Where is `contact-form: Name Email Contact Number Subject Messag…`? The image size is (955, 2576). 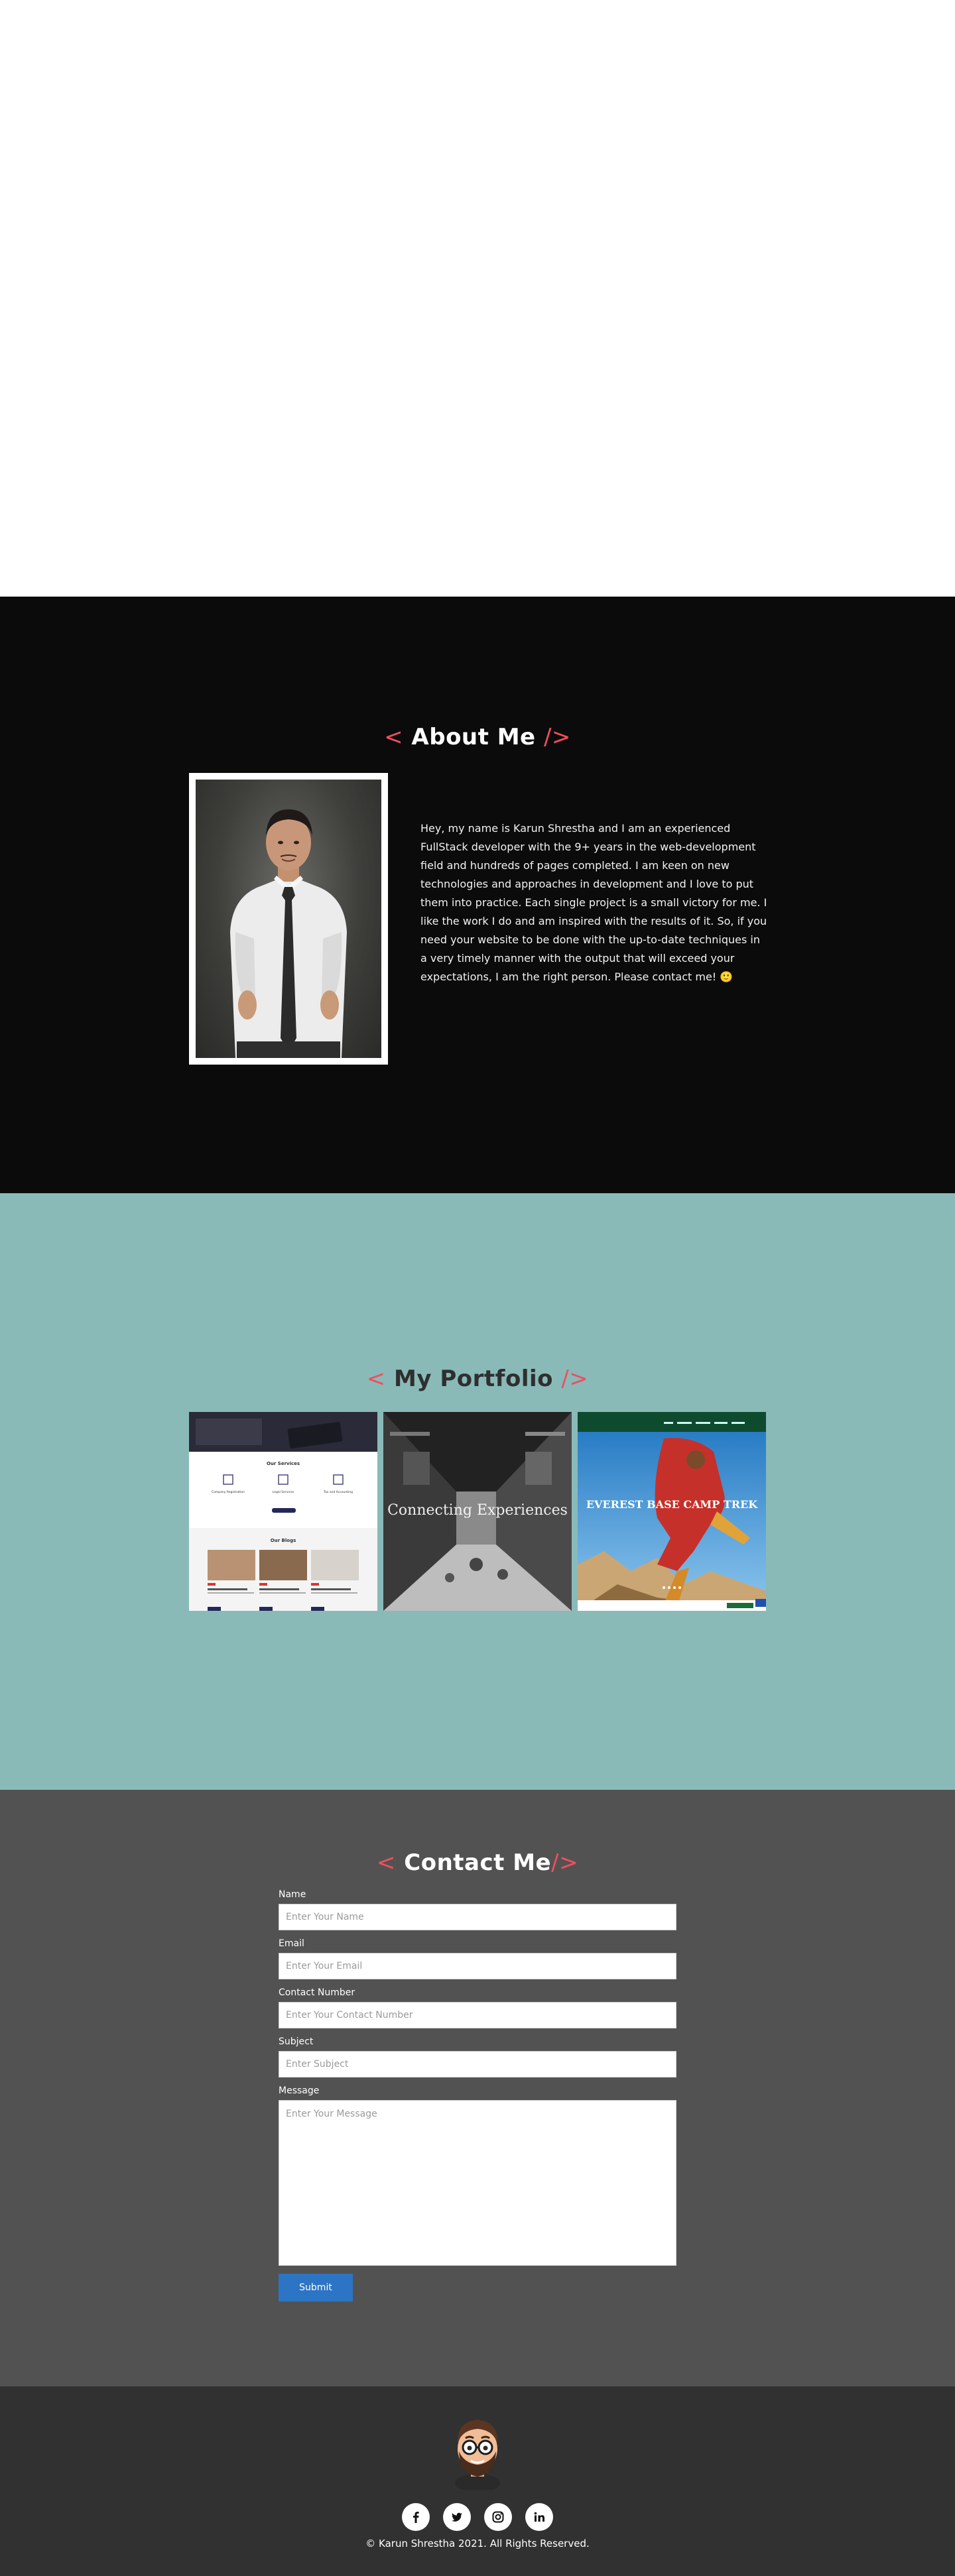
contact-form: Name Email Contact Number Subject Messag… is located at coordinates (477, 2096).